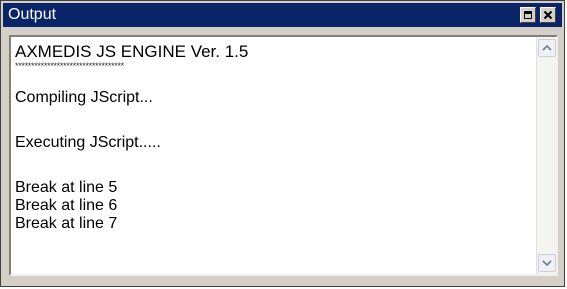 This screenshot has height=289, width=567. I want to click on vertical-scrollbar, so click(546, 155).